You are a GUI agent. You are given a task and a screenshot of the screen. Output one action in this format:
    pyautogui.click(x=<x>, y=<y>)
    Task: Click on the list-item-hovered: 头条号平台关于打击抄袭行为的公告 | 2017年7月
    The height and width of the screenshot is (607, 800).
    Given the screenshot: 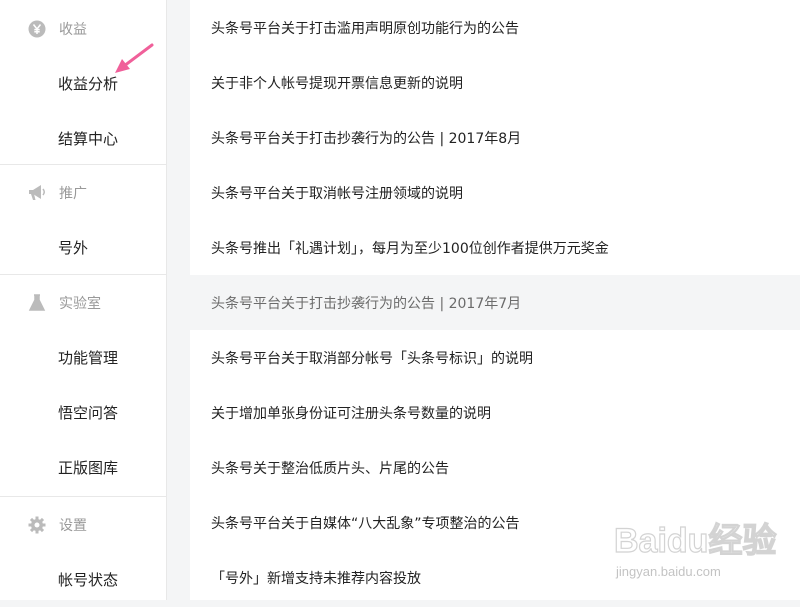 What is the action you would take?
    pyautogui.click(x=495, y=302)
    